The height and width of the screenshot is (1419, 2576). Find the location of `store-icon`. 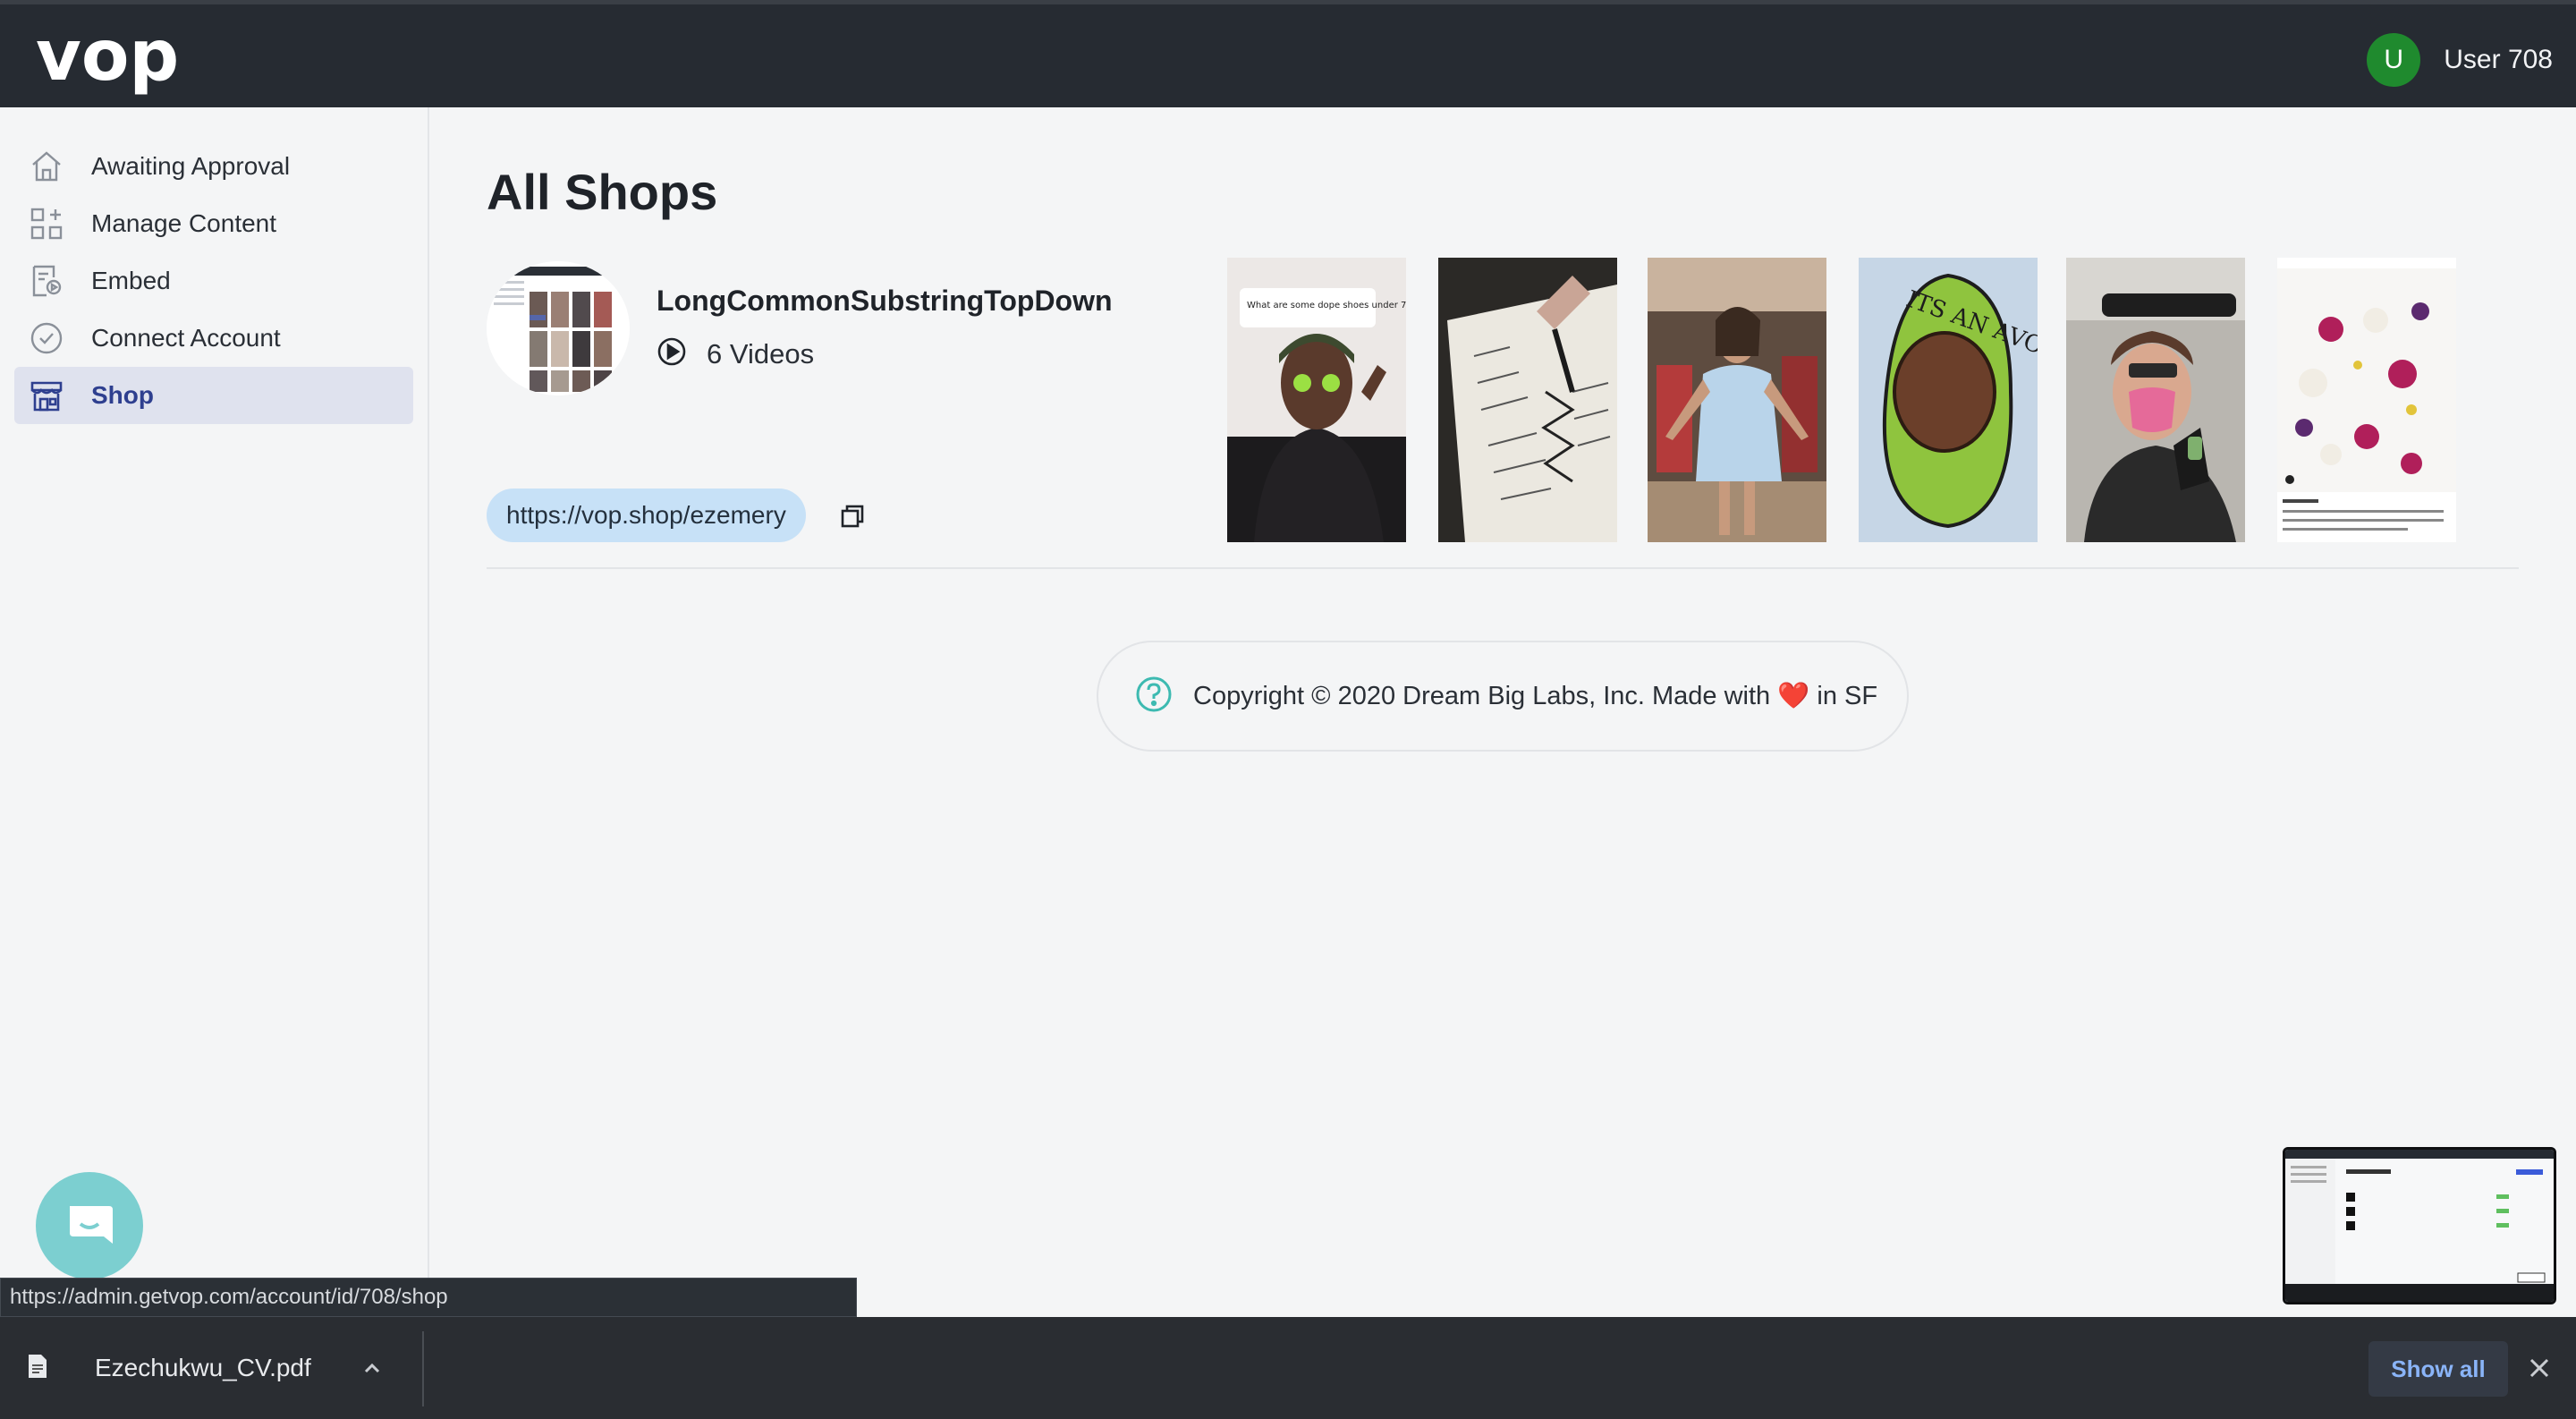

store-icon is located at coordinates (46, 395).